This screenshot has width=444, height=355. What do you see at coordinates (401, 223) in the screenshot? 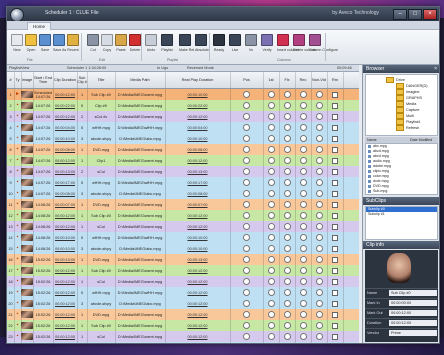
I see `subclip-list: Subclip #0 Subclip #1` at bounding box center [401, 223].